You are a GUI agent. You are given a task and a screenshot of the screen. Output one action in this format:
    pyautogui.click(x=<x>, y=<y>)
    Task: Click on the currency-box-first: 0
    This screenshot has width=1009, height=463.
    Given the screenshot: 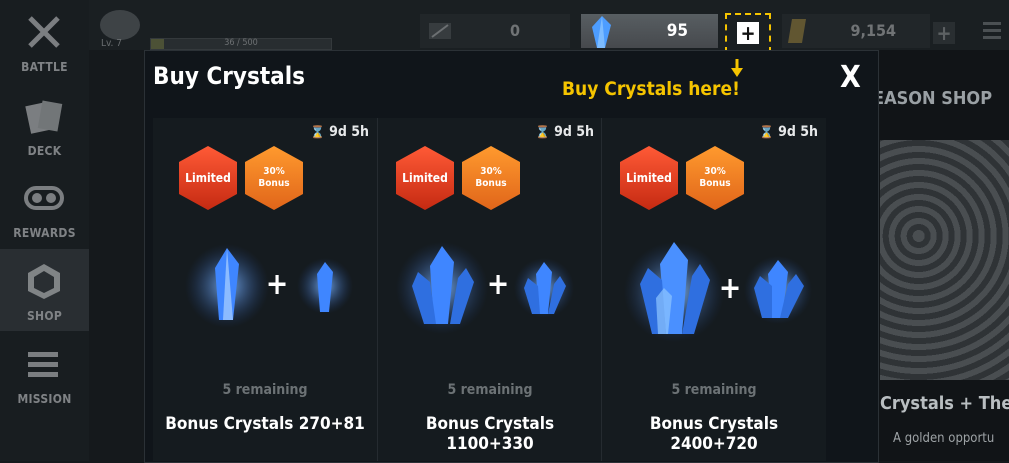 What is the action you would take?
    pyautogui.click(x=495, y=31)
    